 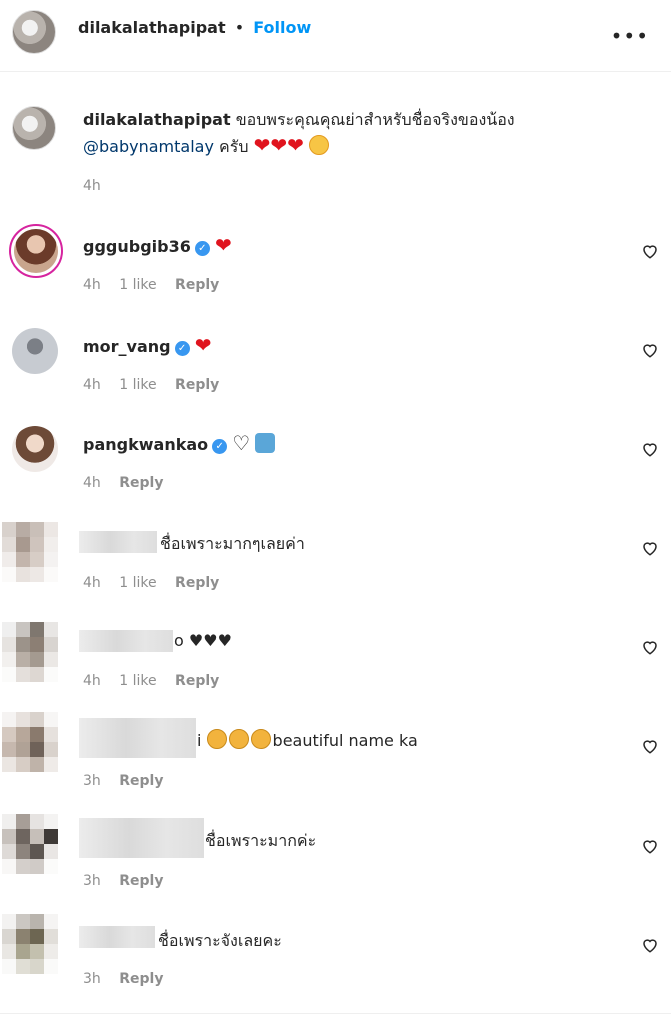 I want to click on divider, so click(x=335, y=1013).